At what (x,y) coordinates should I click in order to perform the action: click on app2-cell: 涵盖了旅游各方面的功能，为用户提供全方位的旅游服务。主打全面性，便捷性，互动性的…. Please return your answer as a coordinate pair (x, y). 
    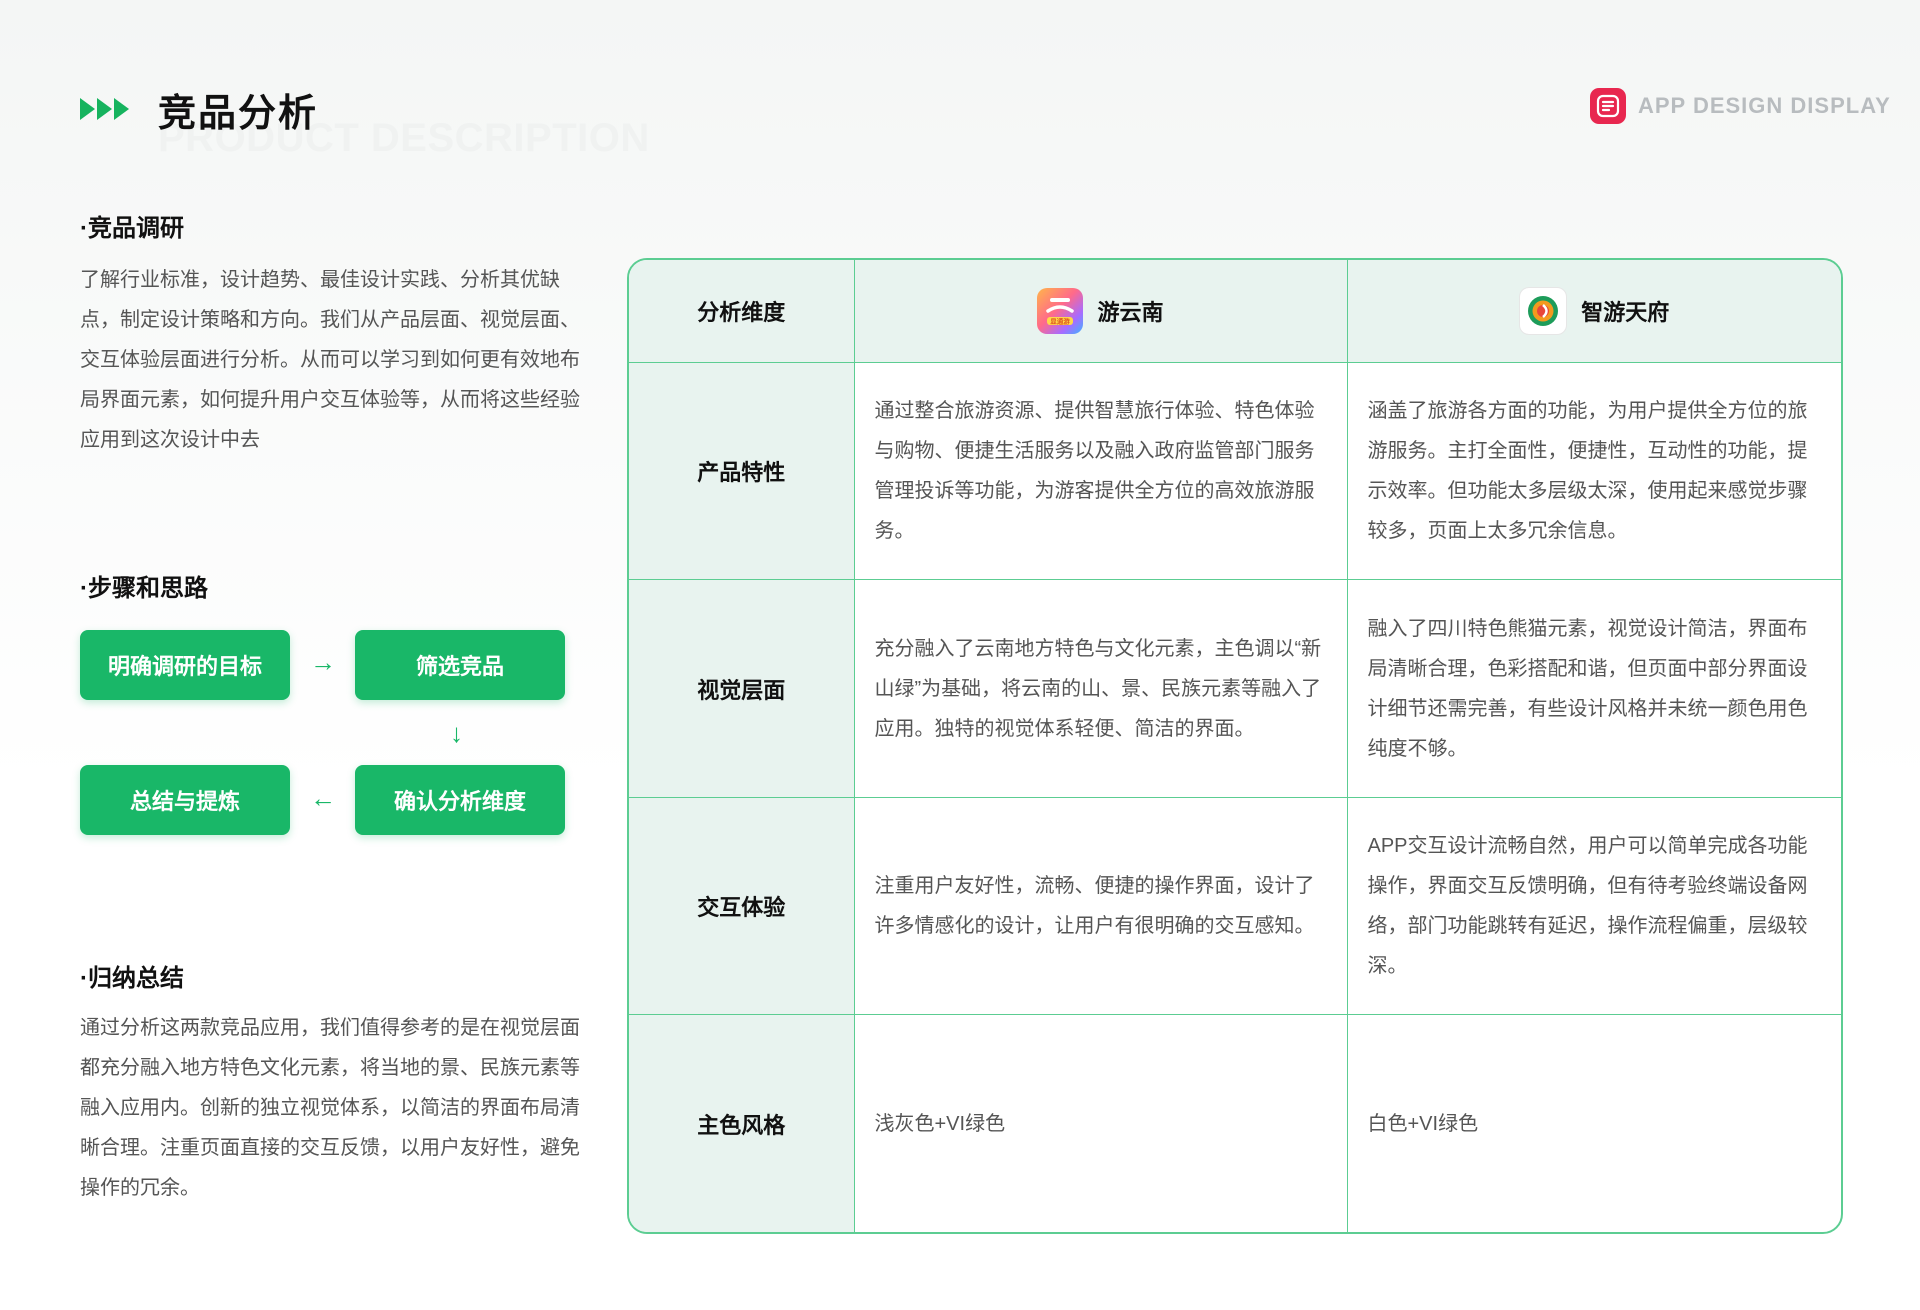
    Looking at the image, I should click on (1594, 471).